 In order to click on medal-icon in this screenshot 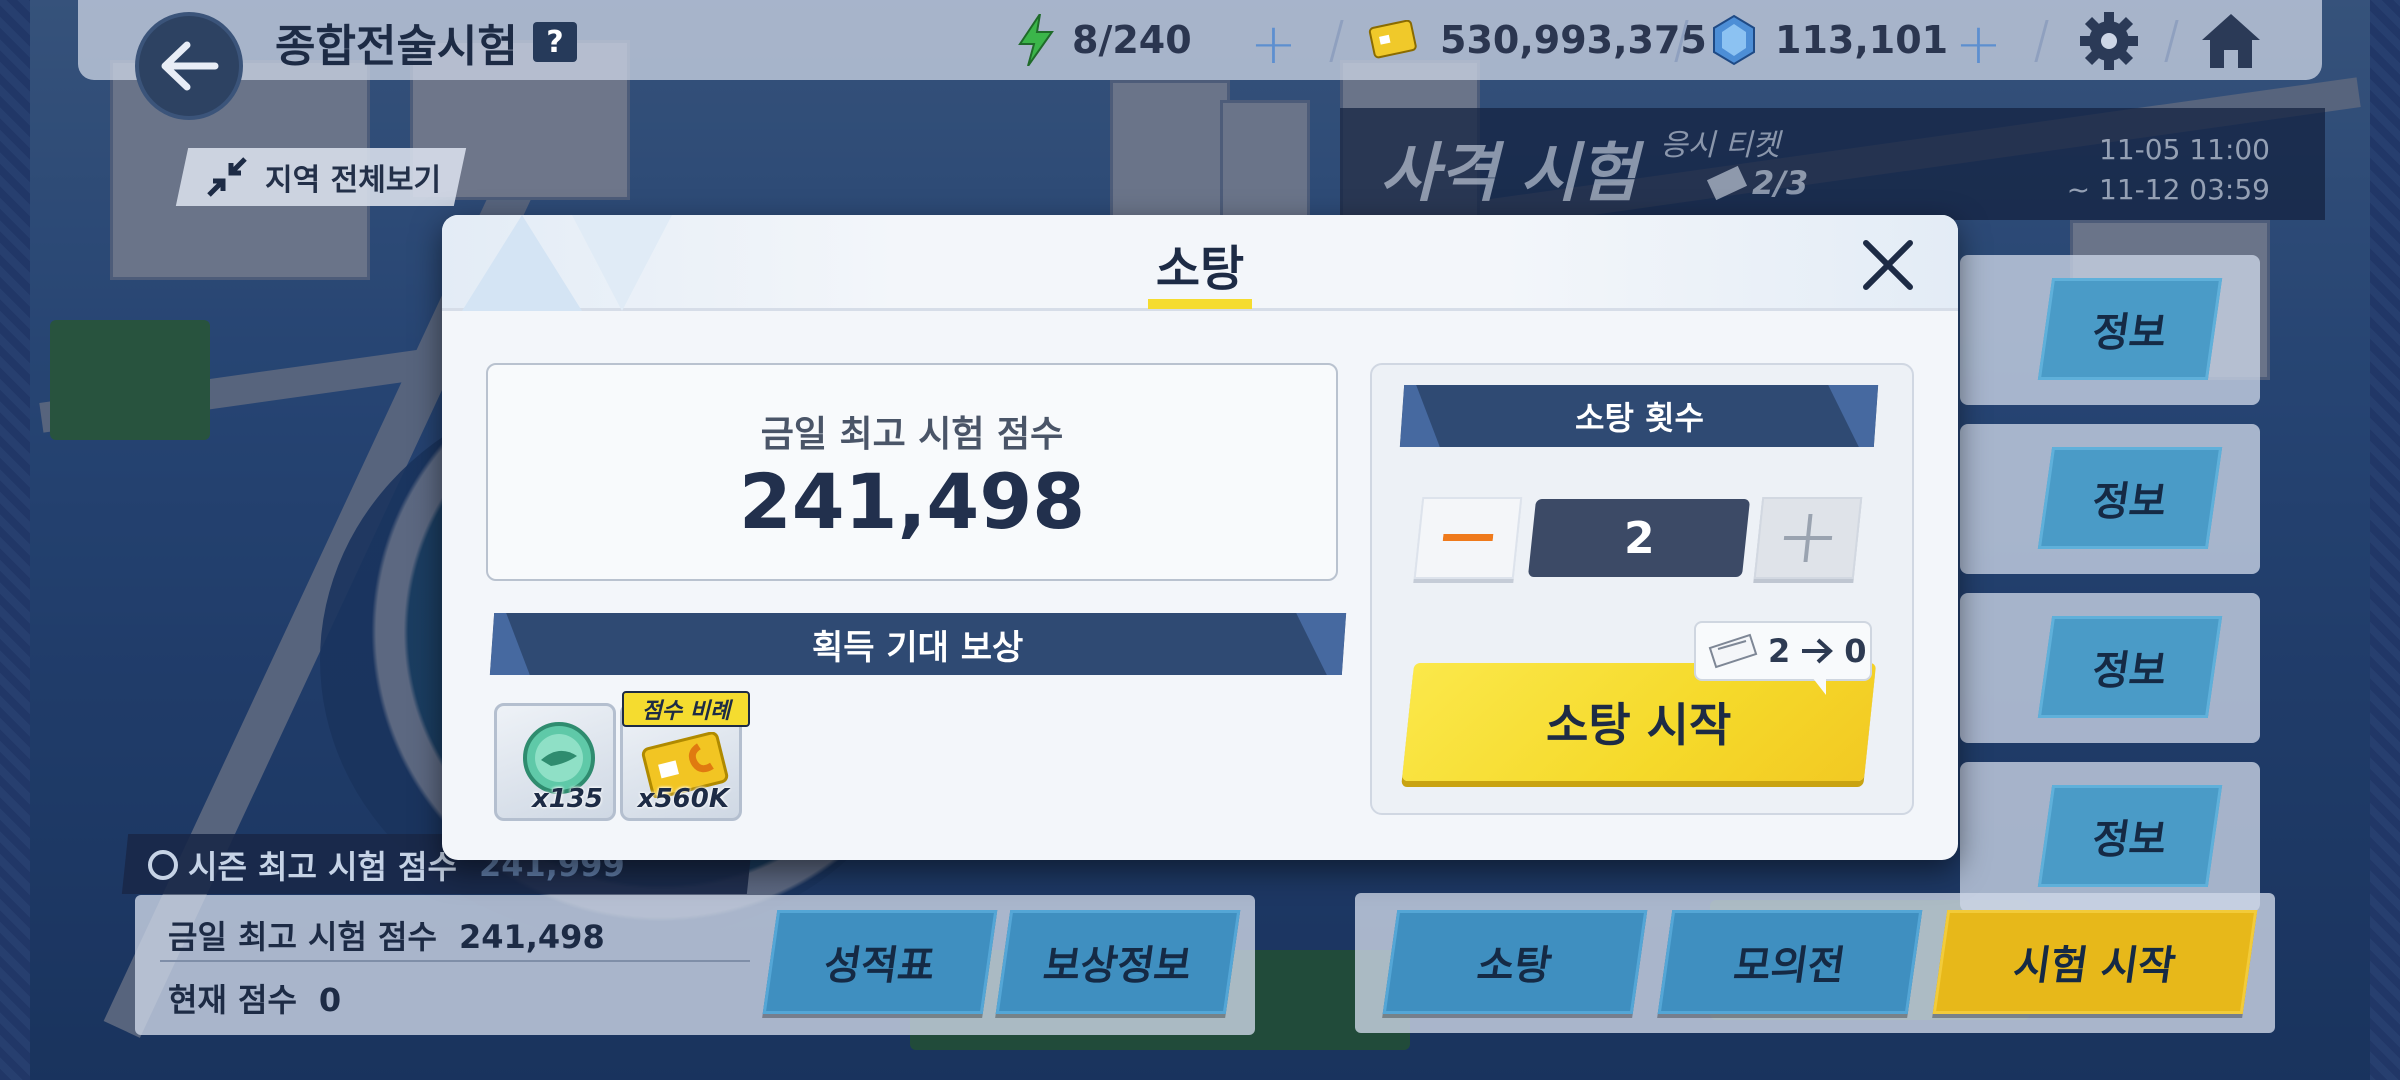, I will do `click(163, 865)`.